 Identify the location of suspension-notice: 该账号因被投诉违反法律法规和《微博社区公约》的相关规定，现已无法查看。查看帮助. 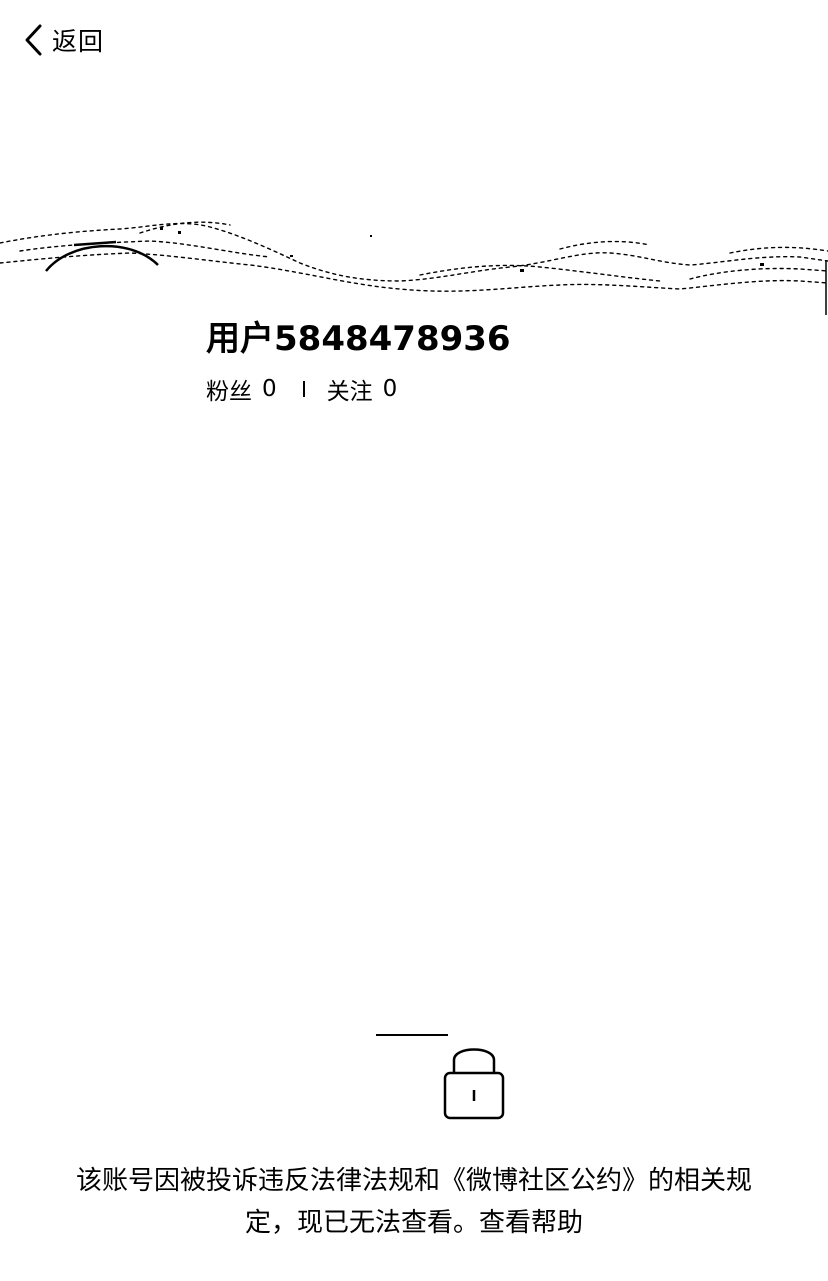
(414, 1202).